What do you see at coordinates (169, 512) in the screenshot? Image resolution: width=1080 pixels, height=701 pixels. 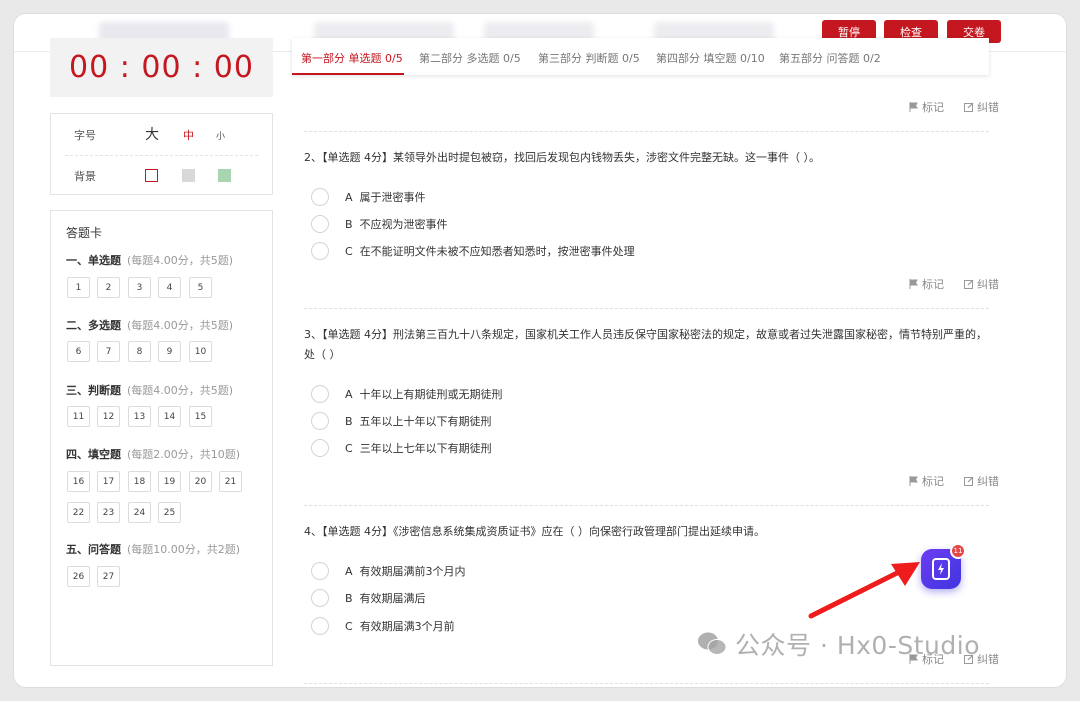 I see `question-number-button: 25` at bounding box center [169, 512].